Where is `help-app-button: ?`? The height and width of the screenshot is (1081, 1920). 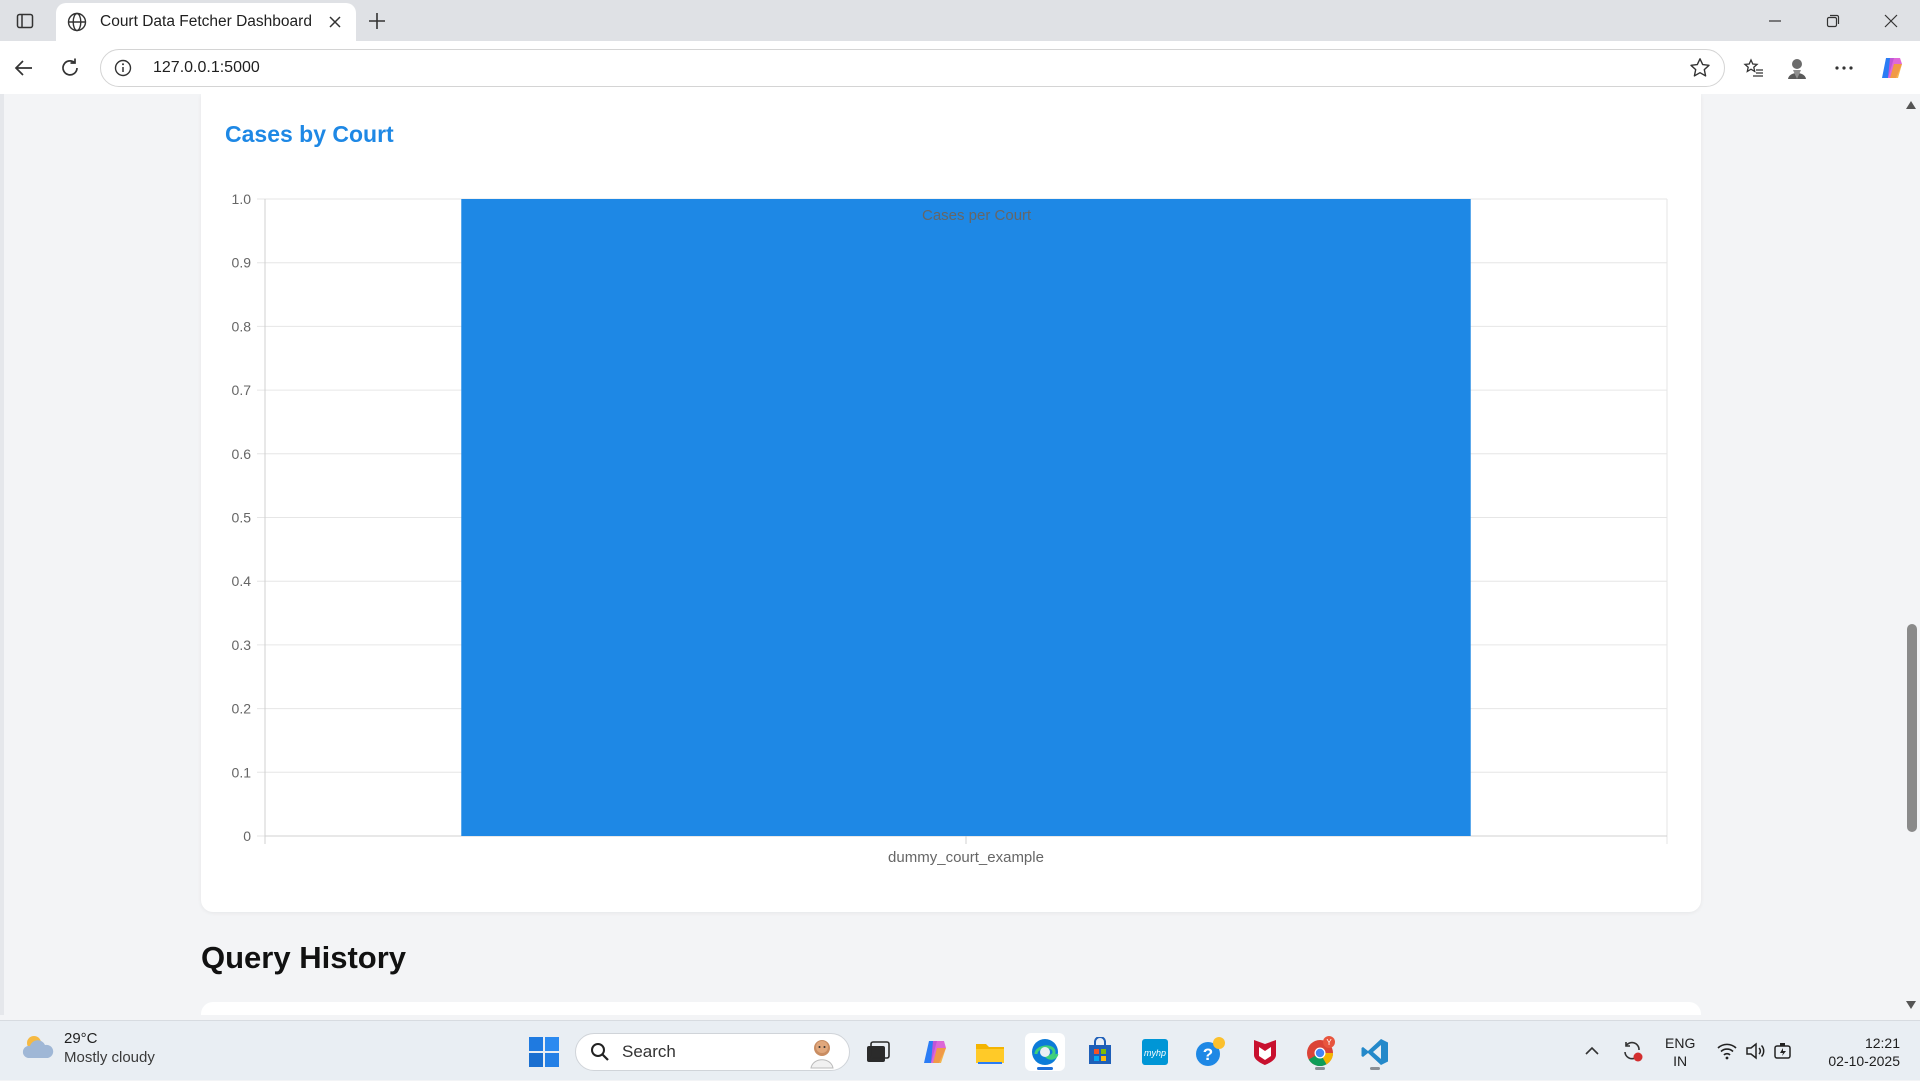 help-app-button: ? is located at coordinates (1210, 1052).